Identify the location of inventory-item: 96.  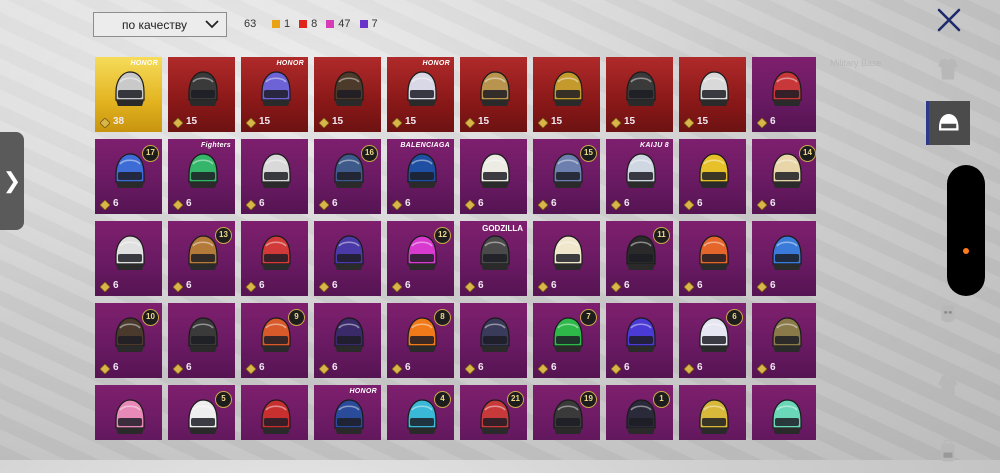
(274, 340).